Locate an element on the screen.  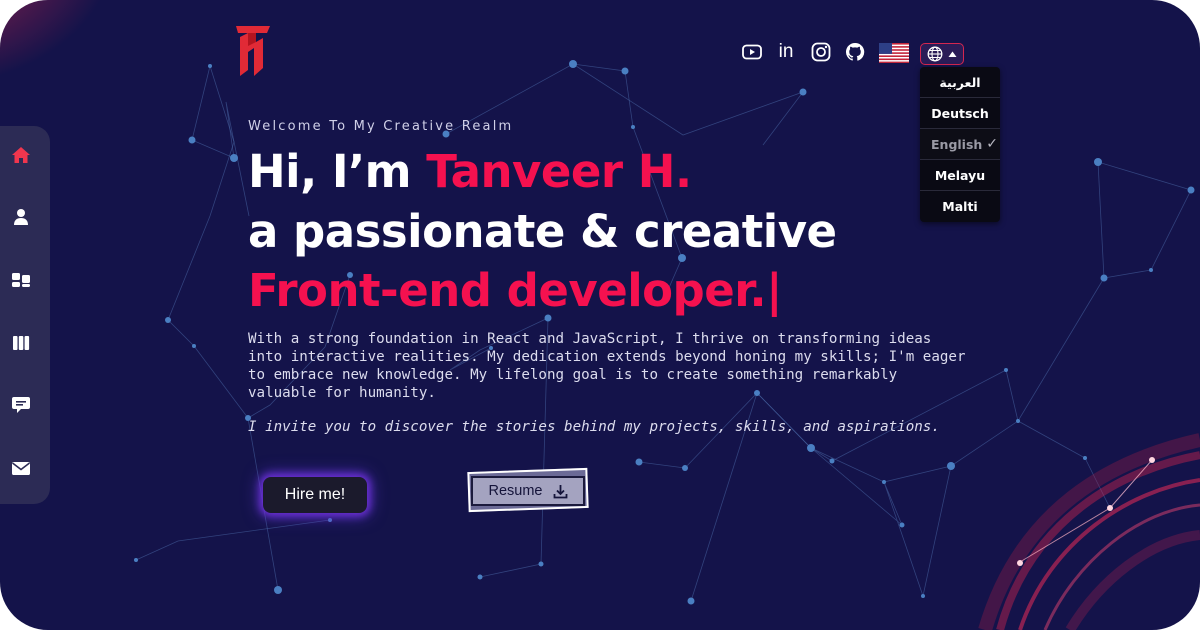
github-icon is located at coordinates (855, 52).